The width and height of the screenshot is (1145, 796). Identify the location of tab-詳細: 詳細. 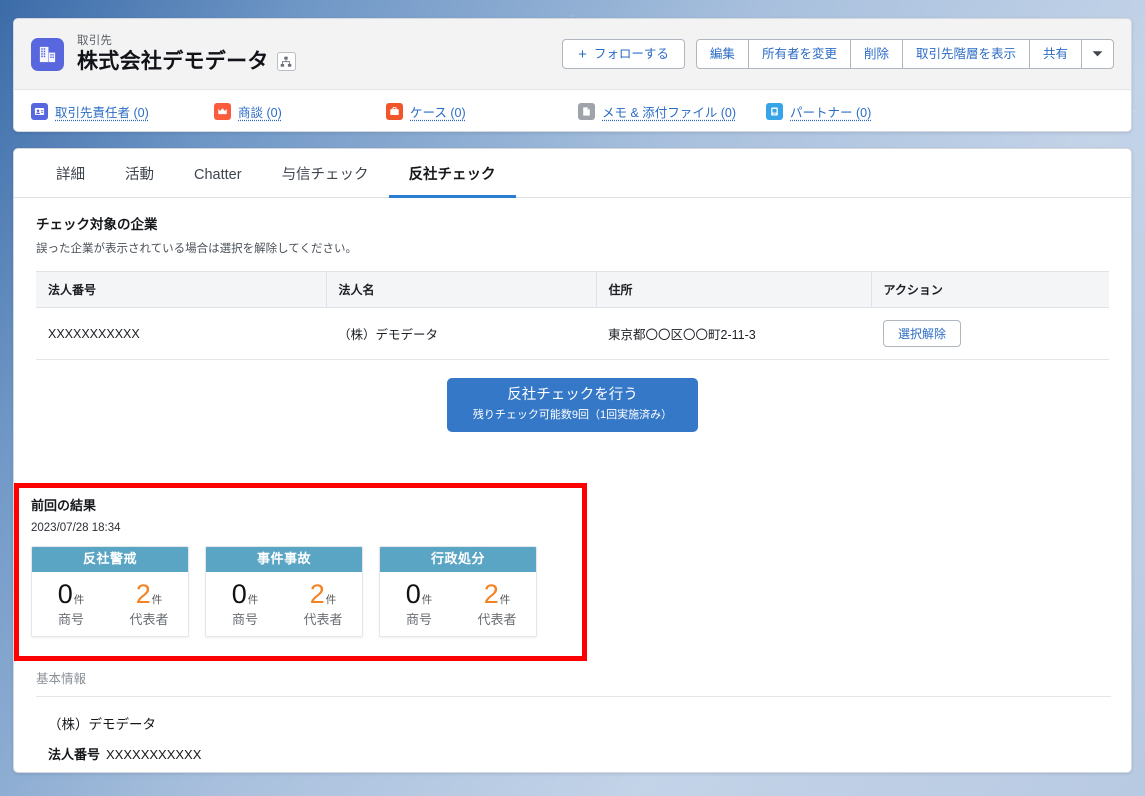
(70, 183).